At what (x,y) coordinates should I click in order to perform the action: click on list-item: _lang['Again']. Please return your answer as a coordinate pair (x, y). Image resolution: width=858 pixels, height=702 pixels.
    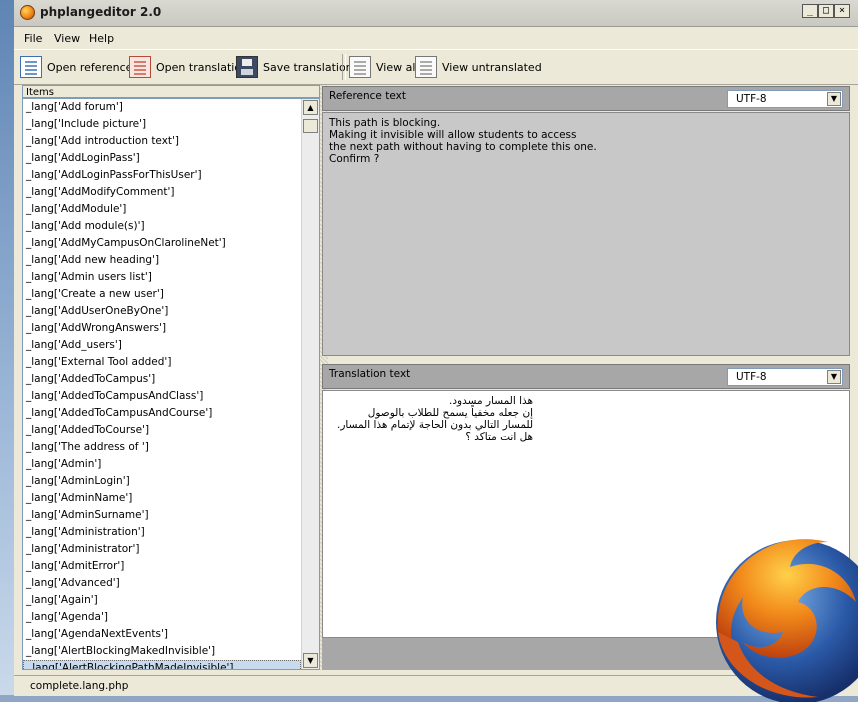
    Looking at the image, I should click on (162, 600).